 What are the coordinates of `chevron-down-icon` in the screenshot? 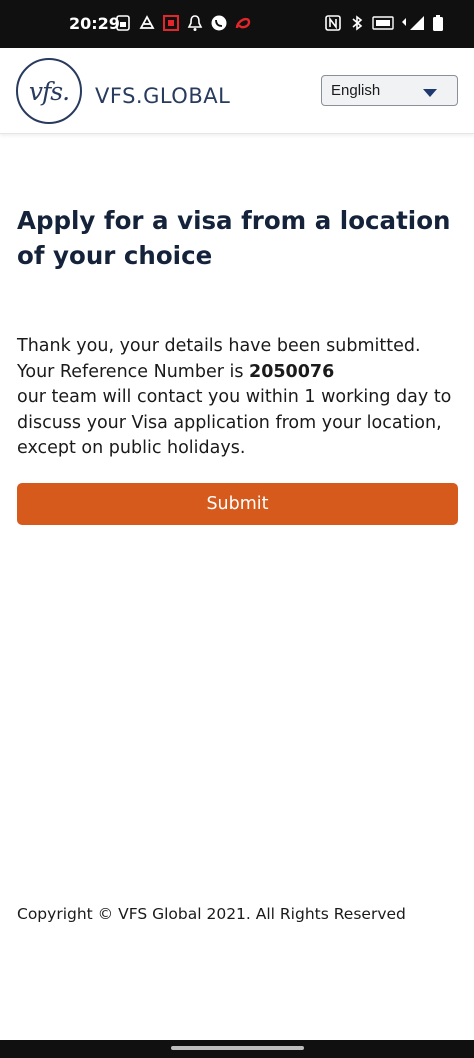 It's located at (430, 93).